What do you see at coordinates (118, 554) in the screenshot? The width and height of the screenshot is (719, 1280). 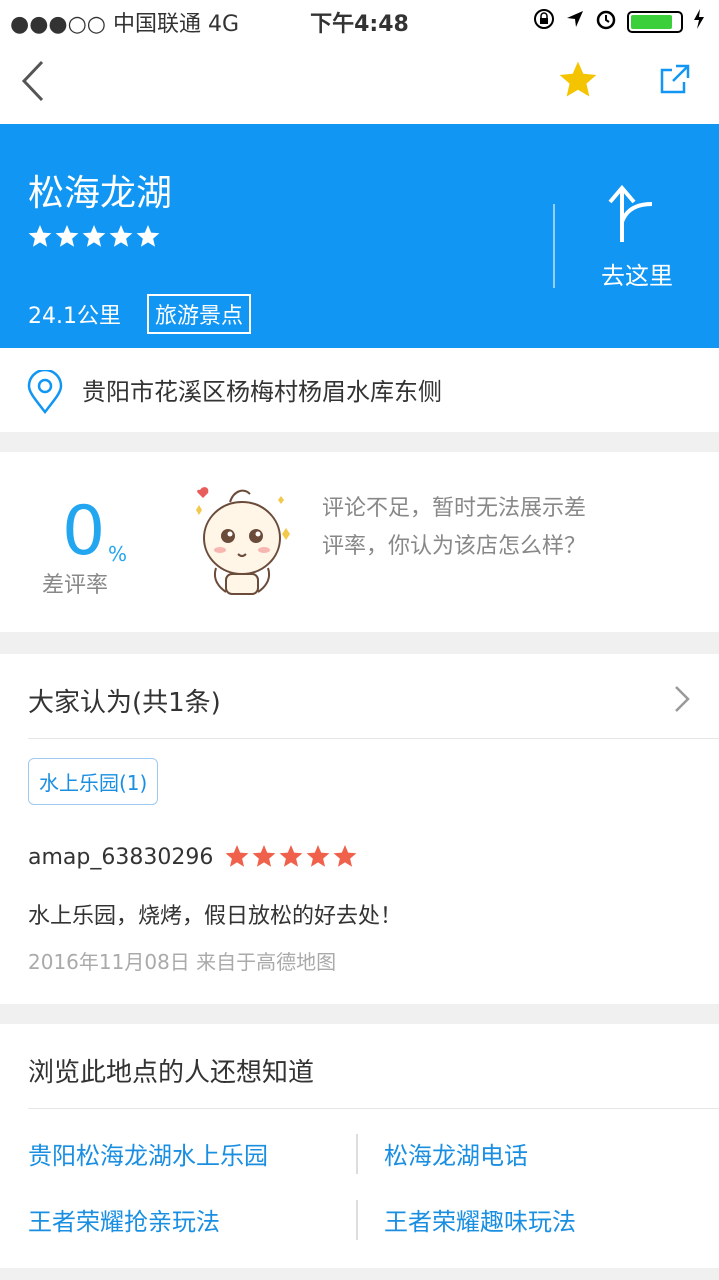 I see `bad-rate-unit: %` at bounding box center [118, 554].